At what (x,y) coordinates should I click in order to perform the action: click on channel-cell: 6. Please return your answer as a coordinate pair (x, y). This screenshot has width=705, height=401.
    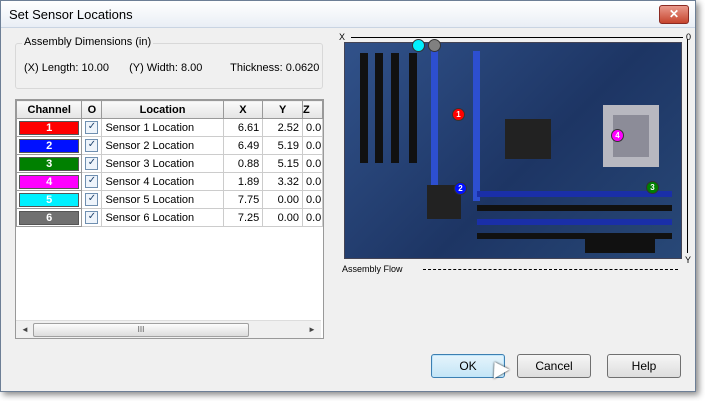
    Looking at the image, I should click on (49, 217).